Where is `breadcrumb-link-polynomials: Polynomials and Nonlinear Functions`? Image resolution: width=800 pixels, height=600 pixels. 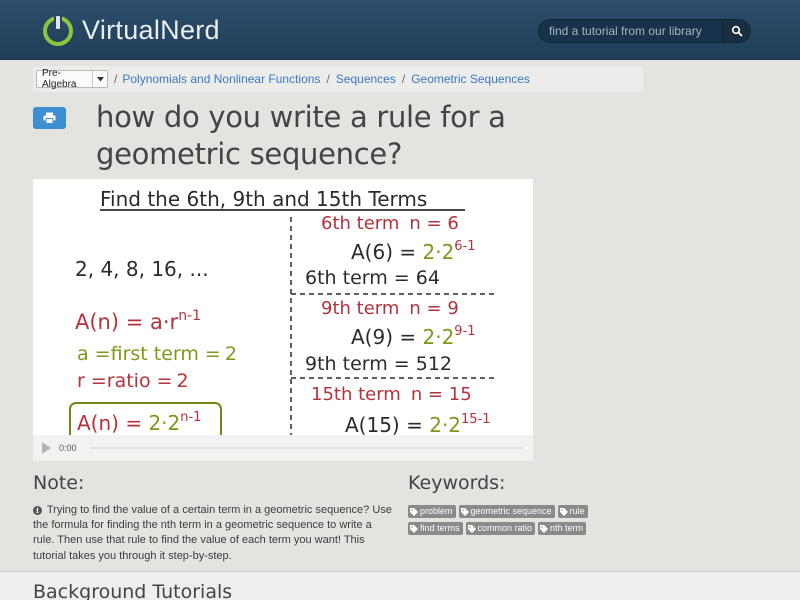 breadcrumb-link-polynomials: Polynomials and Nonlinear Functions is located at coordinates (221, 79).